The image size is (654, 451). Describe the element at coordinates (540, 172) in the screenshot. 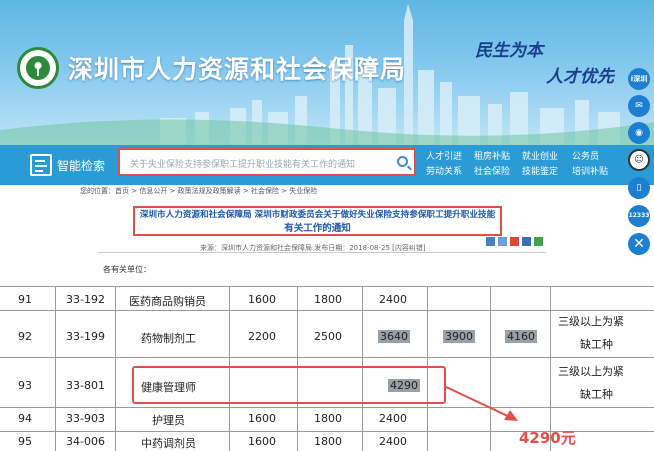

I see `quick-link-skill: 技能鉴定` at that location.